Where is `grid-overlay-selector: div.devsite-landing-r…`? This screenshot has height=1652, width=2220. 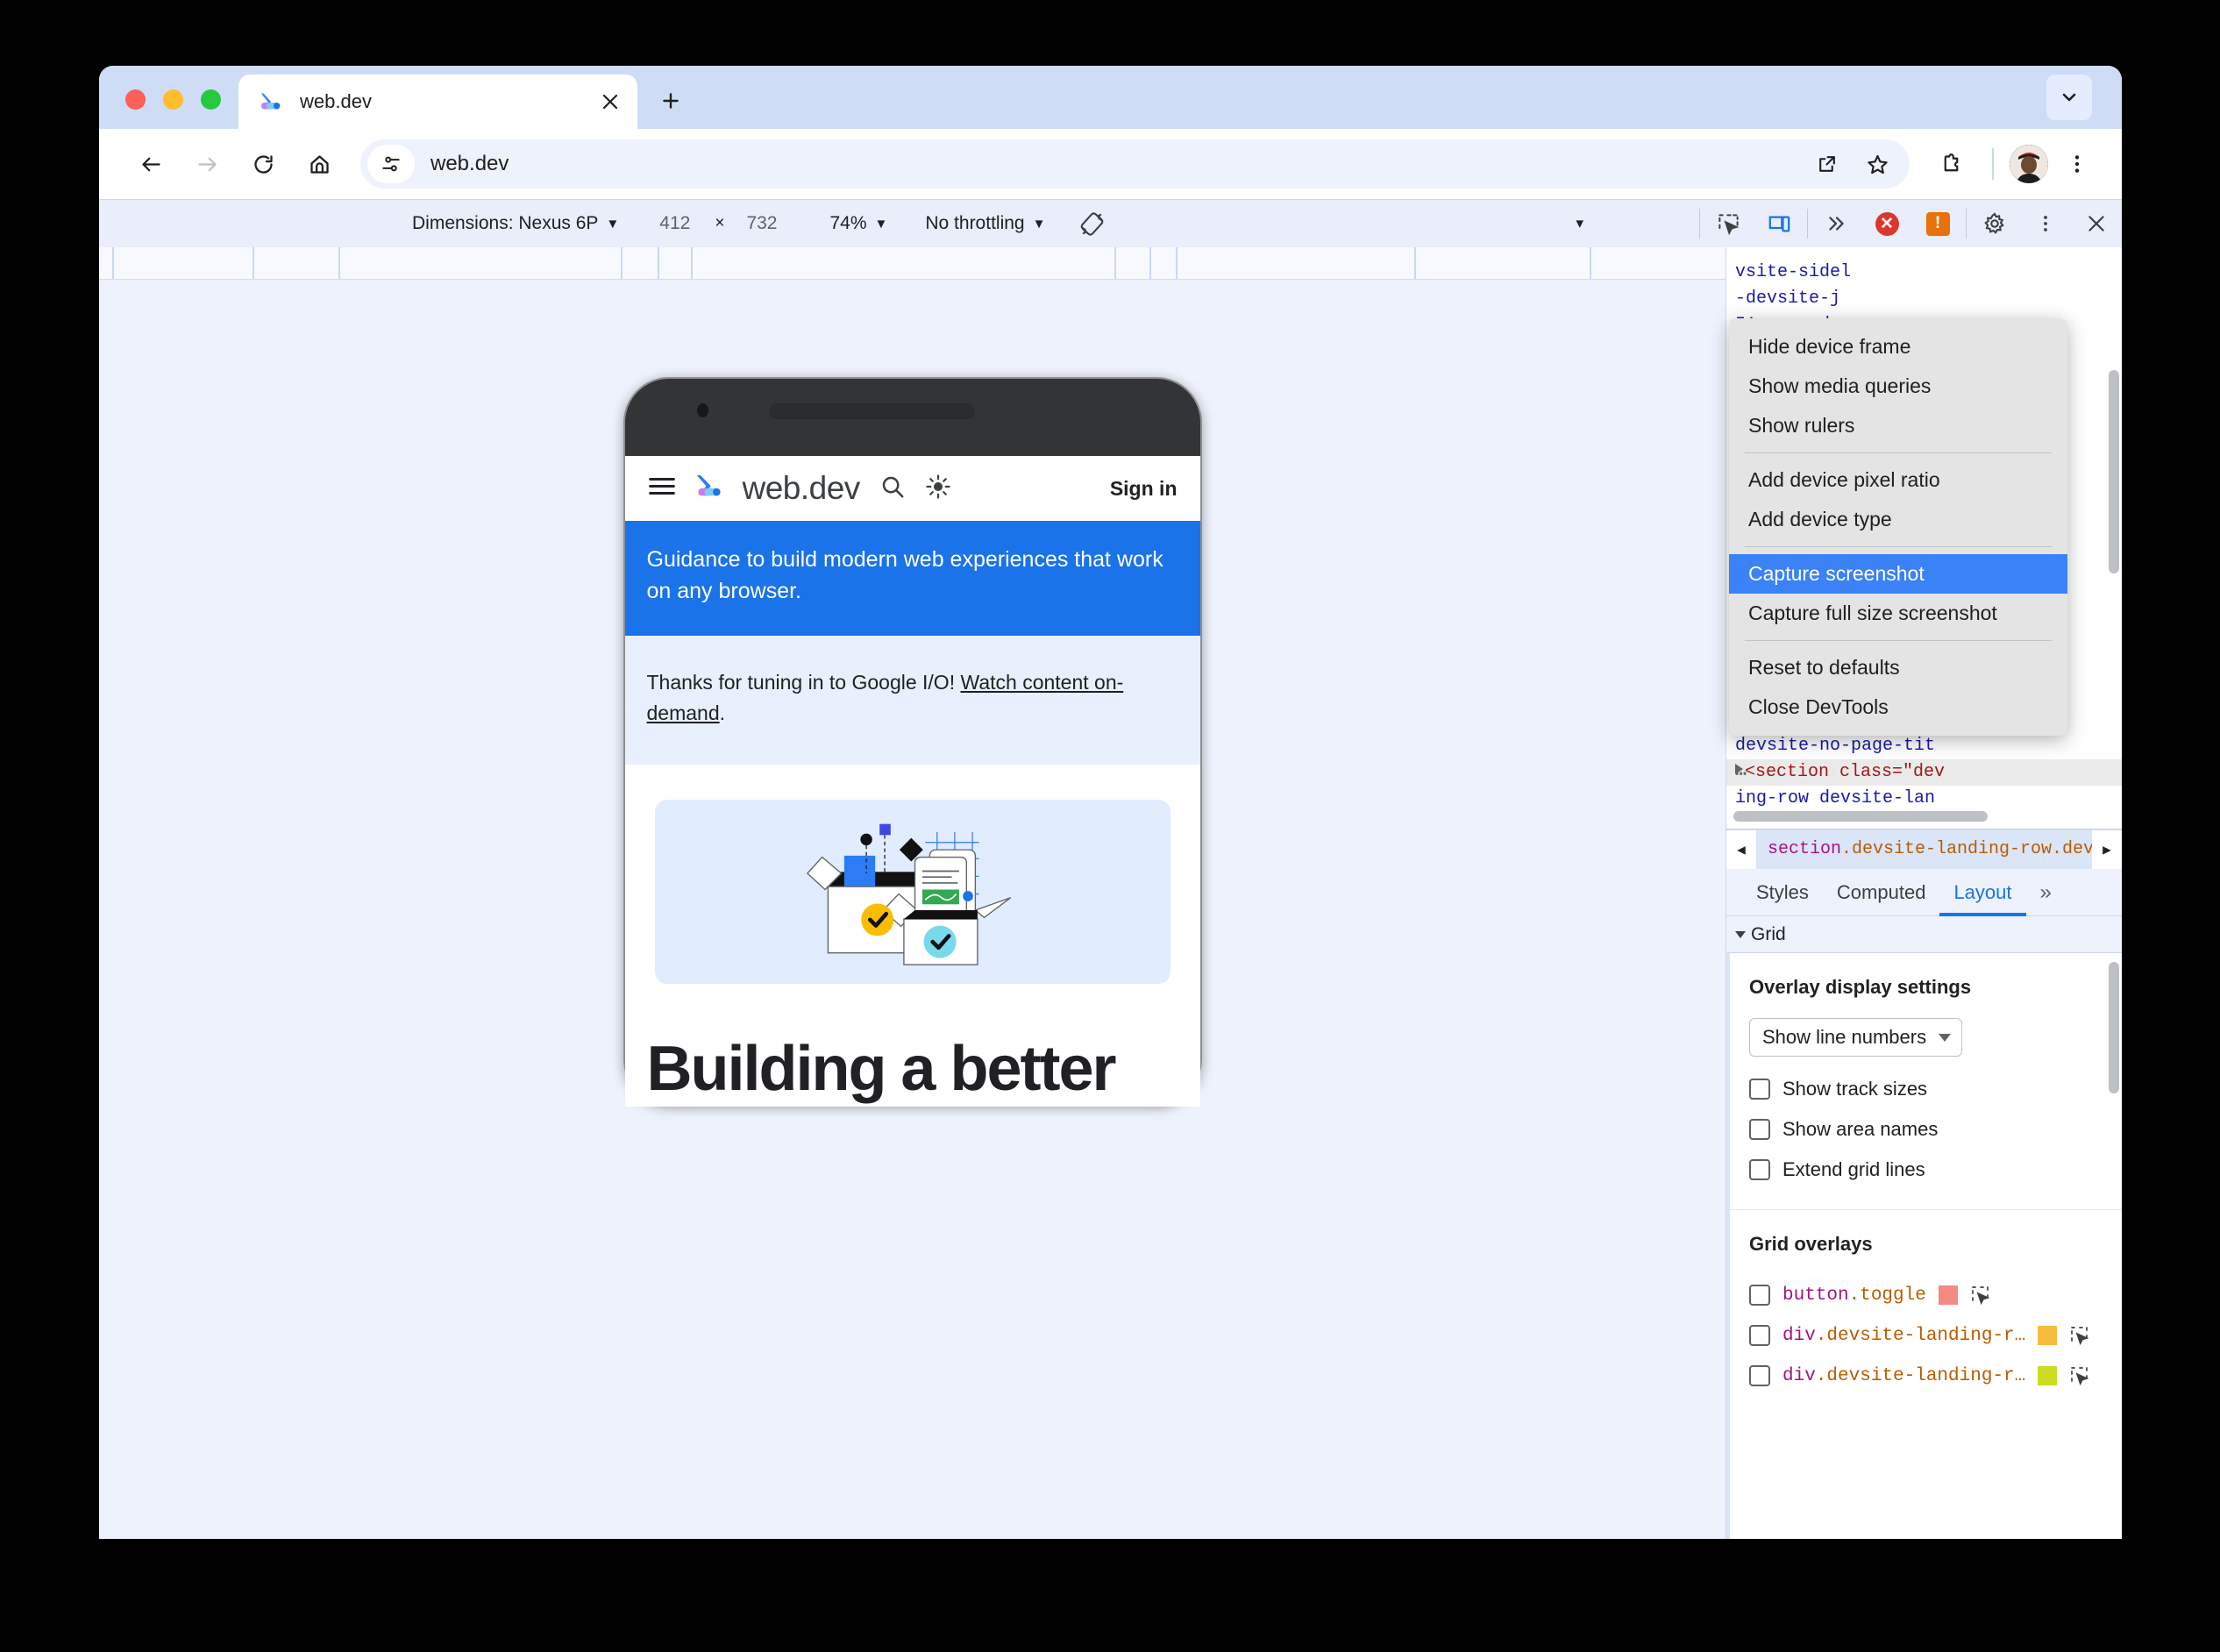
grid-overlay-selector: div.devsite-landing-r… is located at coordinates (1903, 1376).